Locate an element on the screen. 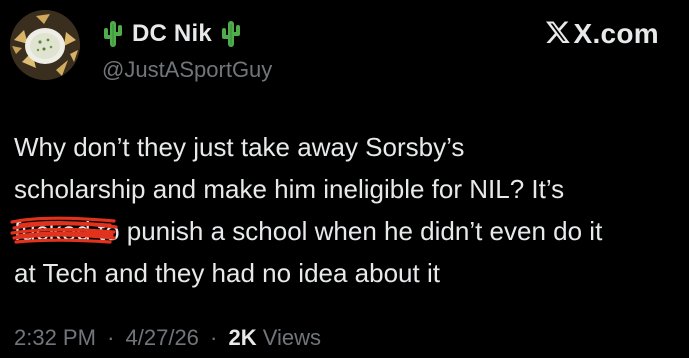  author-block: DC Nik @JustASportGuy is located at coordinates (187, 50).